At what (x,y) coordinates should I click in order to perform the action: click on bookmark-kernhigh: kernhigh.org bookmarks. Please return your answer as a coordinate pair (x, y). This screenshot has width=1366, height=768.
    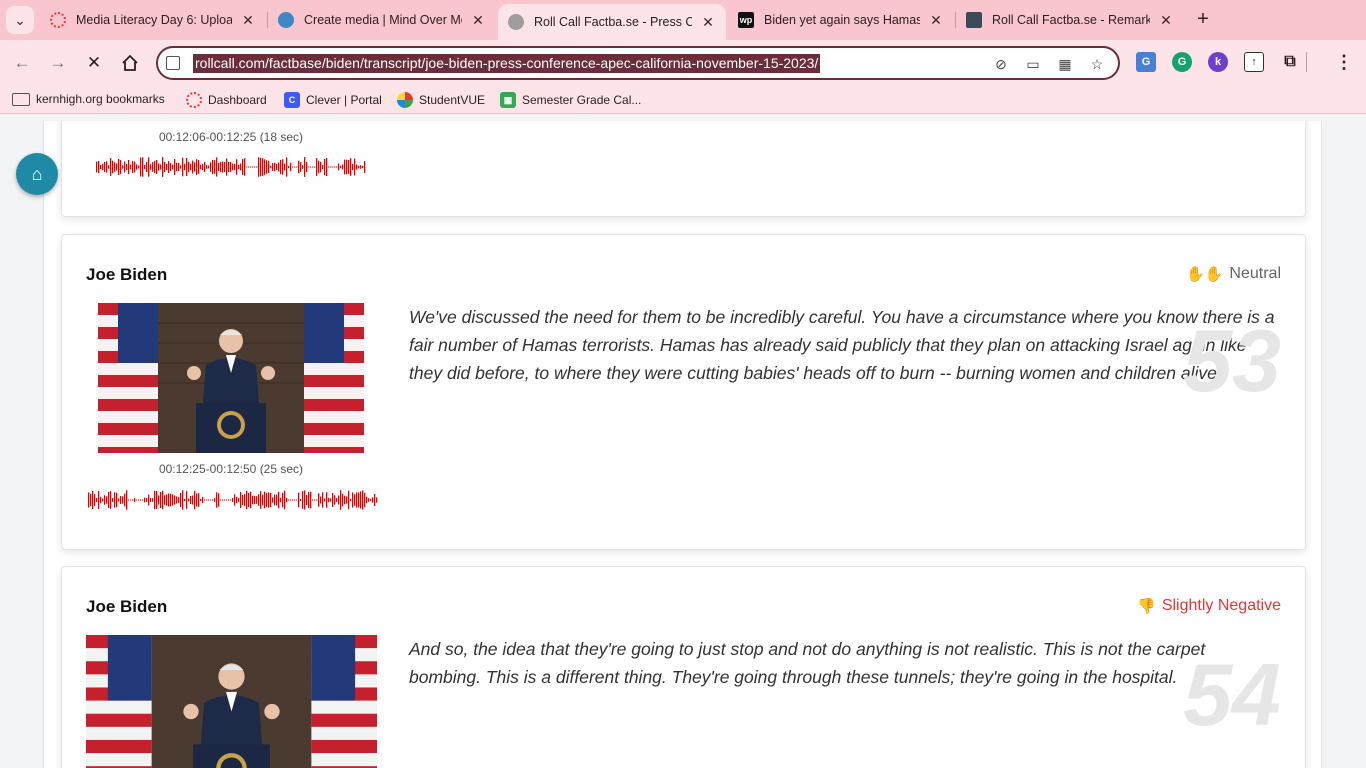
    Looking at the image, I should click on (88, 99).